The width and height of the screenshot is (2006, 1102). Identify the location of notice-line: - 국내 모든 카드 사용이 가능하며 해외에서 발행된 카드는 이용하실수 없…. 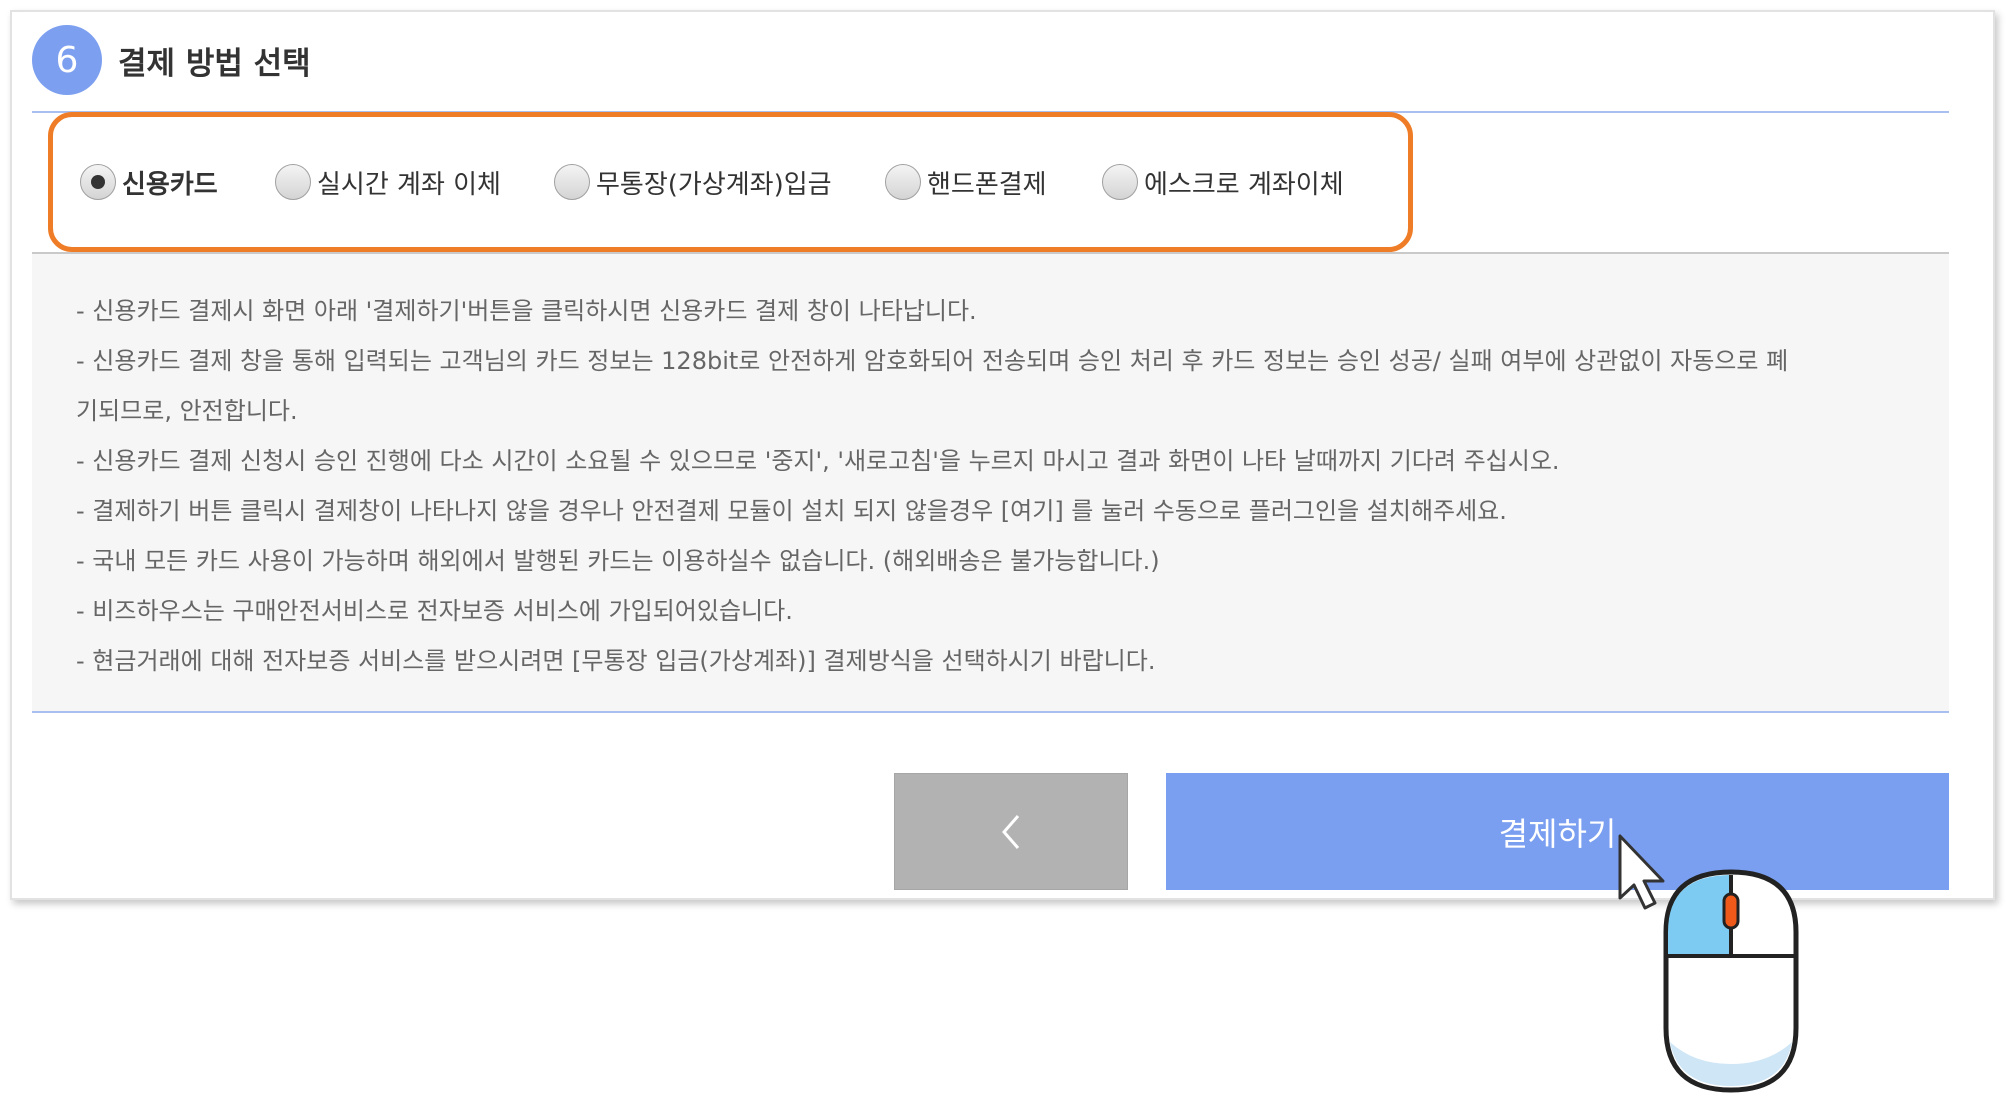
(618, 561).